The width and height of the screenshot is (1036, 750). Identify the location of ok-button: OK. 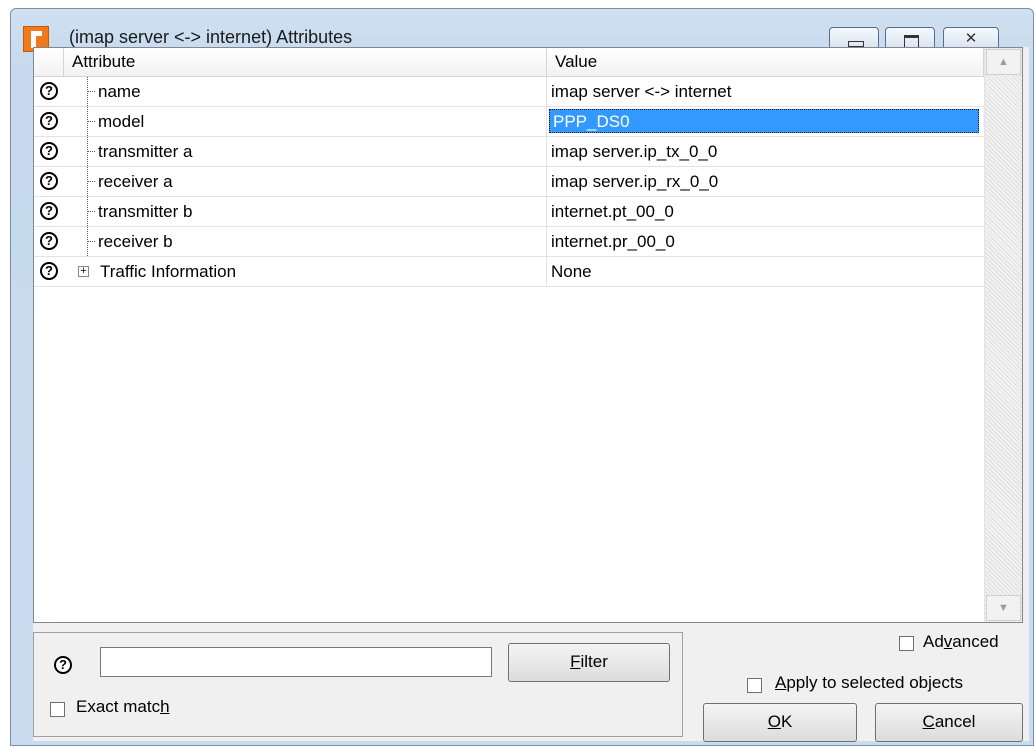
(780, 722).